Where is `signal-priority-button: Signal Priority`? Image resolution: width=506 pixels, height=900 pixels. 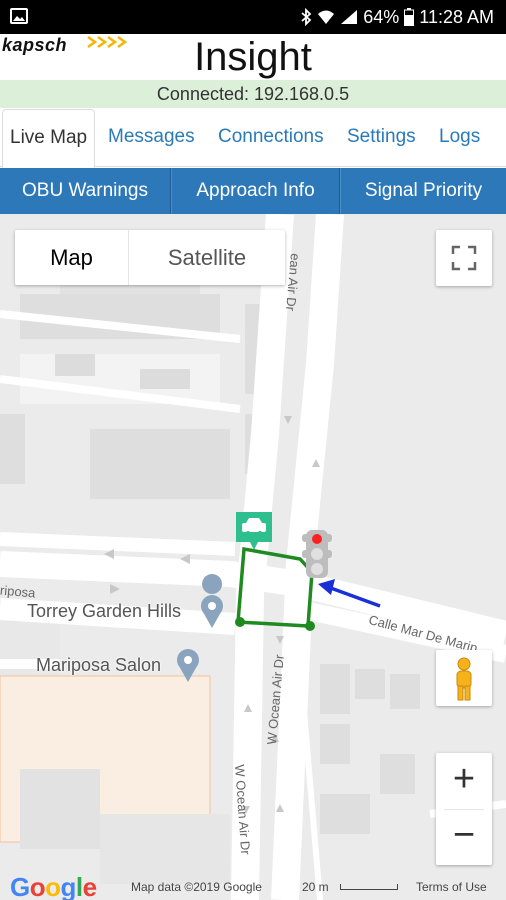 signal-priority-button: Signal Priority is located at coordinates (423, 191).